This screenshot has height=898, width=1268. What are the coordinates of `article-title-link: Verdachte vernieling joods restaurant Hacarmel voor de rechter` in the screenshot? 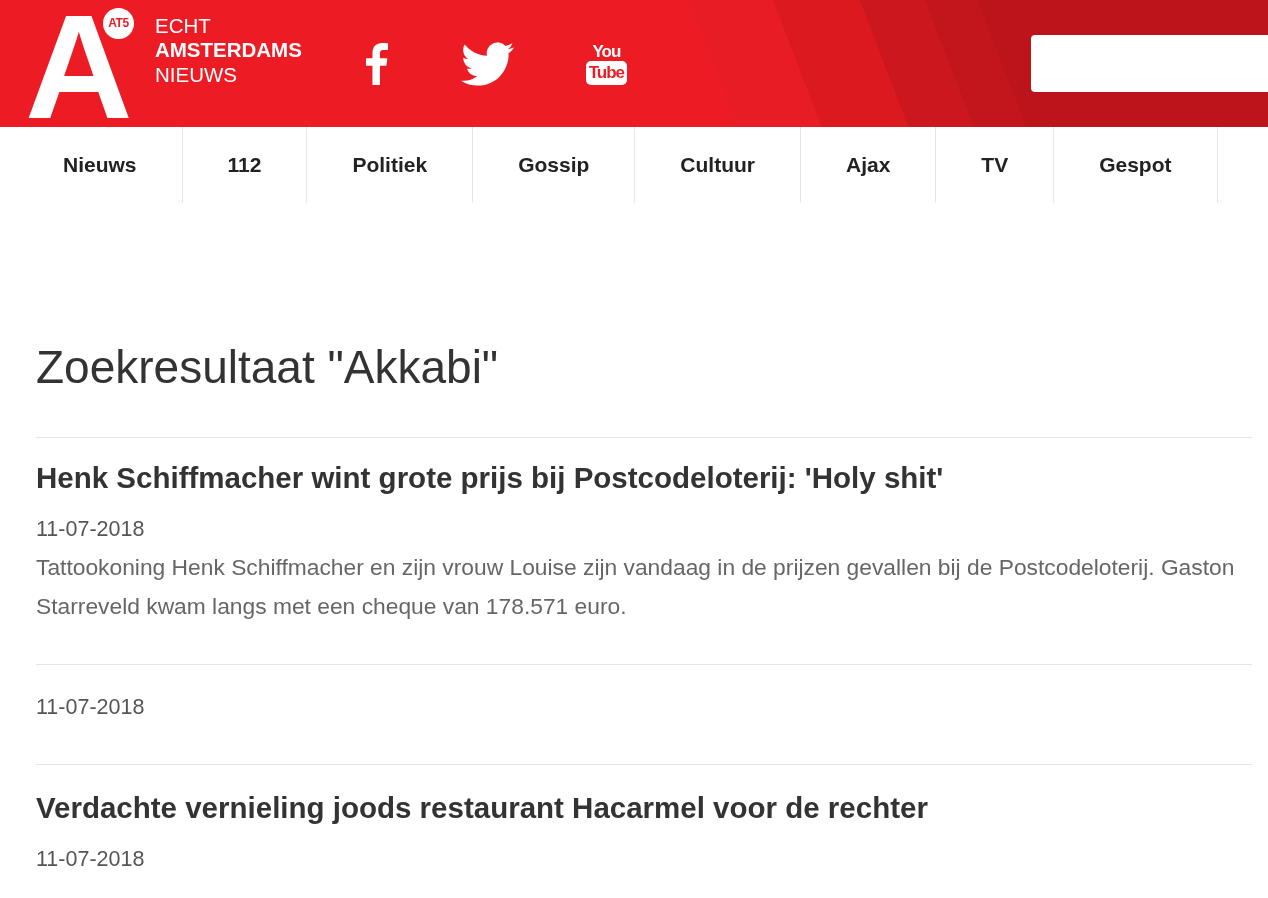 It's located at (482, 808).